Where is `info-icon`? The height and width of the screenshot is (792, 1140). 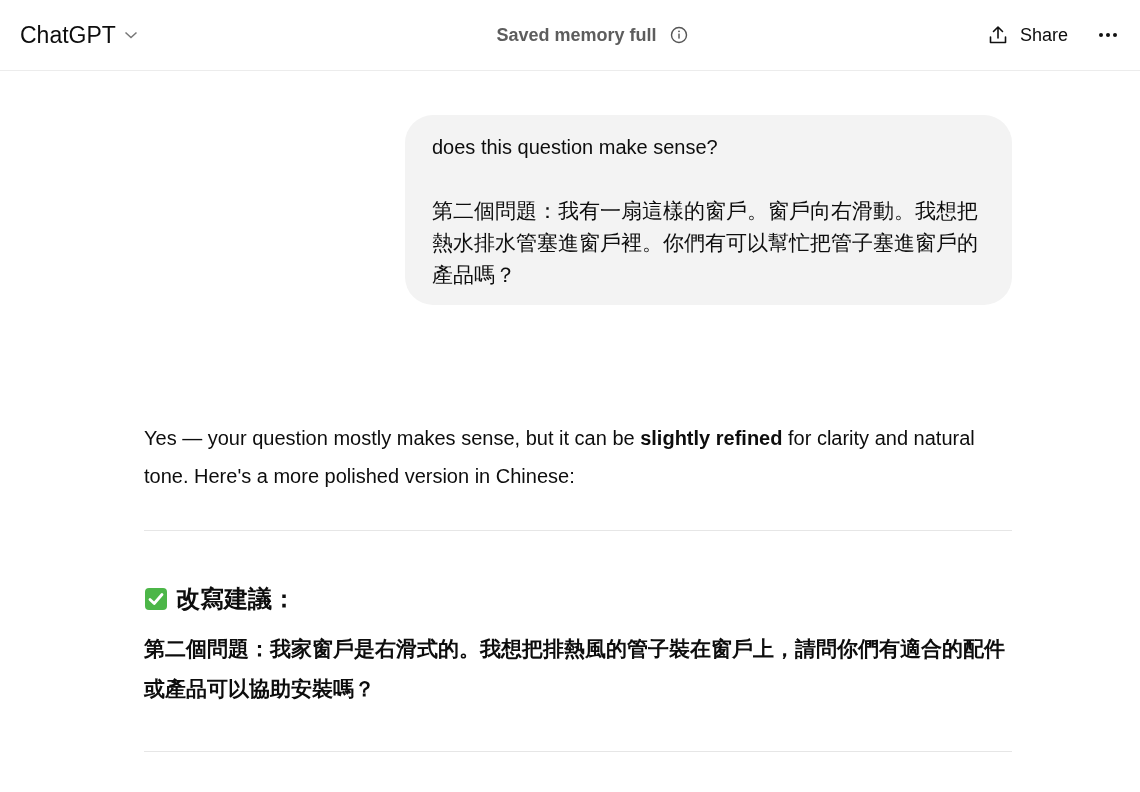 info-icon is located at coordinates (678, 35).